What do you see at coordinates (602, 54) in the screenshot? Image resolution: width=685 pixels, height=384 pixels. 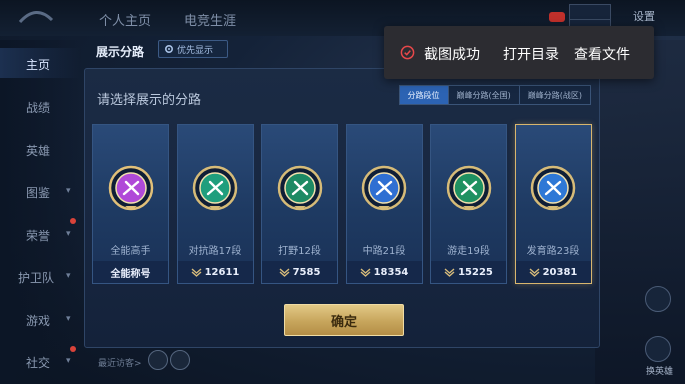 I see `view-file-link: 查看文件` at bounding box center [602, 54].